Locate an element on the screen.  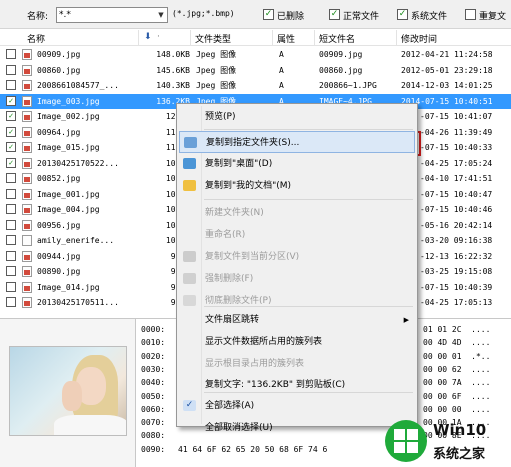
chevron-down-icon: ▼ is located at coordinates (161, 15).